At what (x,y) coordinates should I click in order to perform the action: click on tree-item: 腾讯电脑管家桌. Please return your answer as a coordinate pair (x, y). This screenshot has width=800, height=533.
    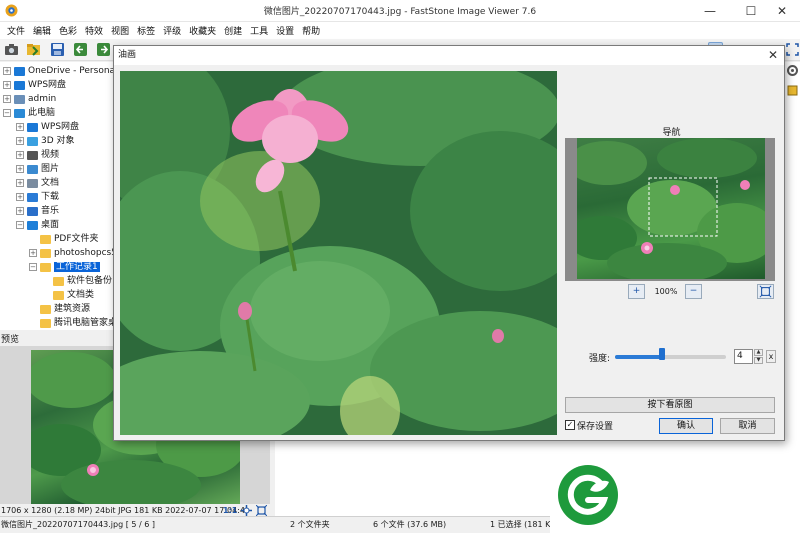
    Looking at the image, I should click on (71, 323).